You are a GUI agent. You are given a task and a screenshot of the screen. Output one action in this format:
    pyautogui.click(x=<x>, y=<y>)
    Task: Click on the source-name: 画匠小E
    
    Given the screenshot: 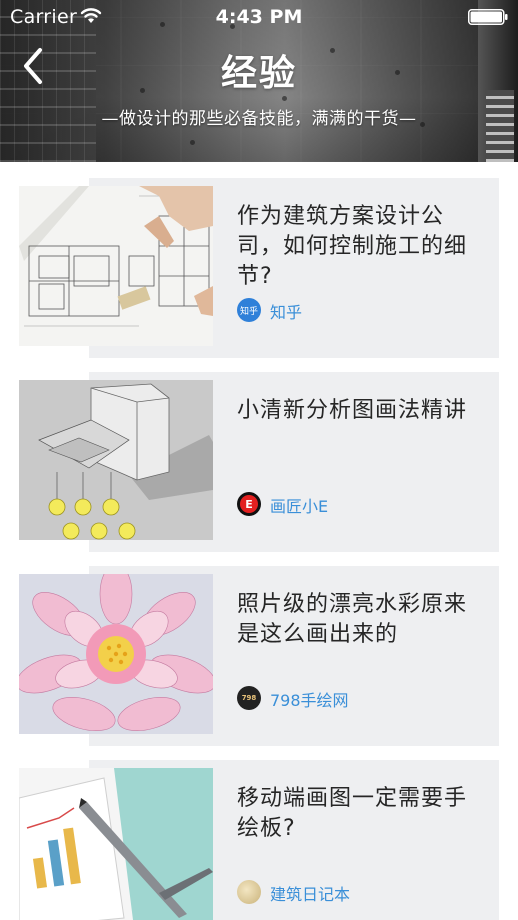 What is the action you would take?
    pyautogui.click(x=299, y=505)
    